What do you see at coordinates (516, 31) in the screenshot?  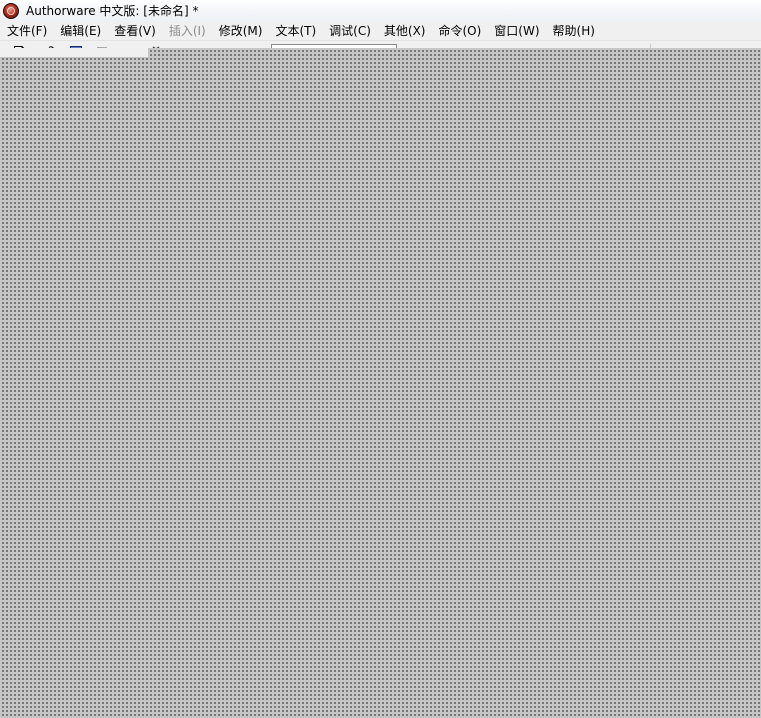 I see `menu-window: 窗口(W)` at bounding box center [516, 31].